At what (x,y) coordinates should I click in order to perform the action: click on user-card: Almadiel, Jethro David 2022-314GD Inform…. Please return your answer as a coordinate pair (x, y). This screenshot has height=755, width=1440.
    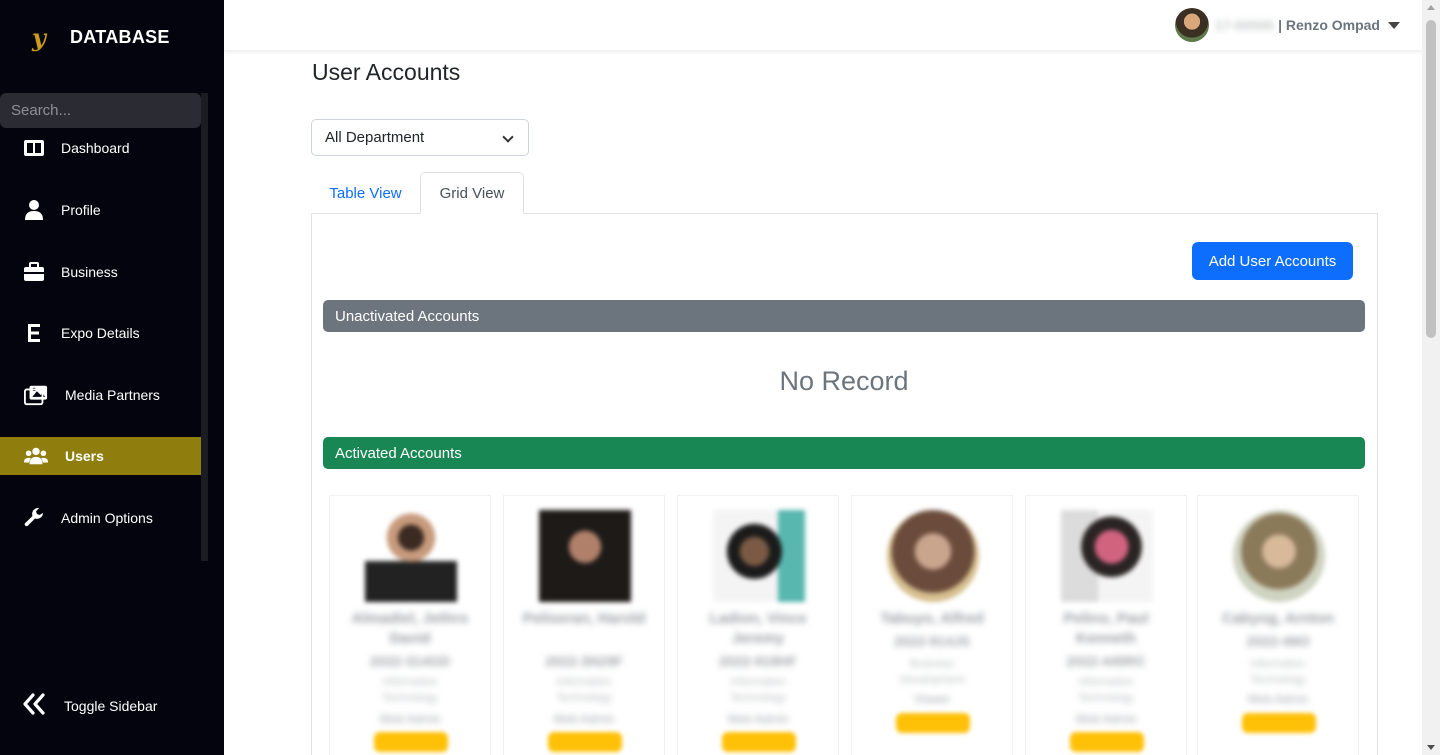
    Looking at the image, I should click on (410, 625).